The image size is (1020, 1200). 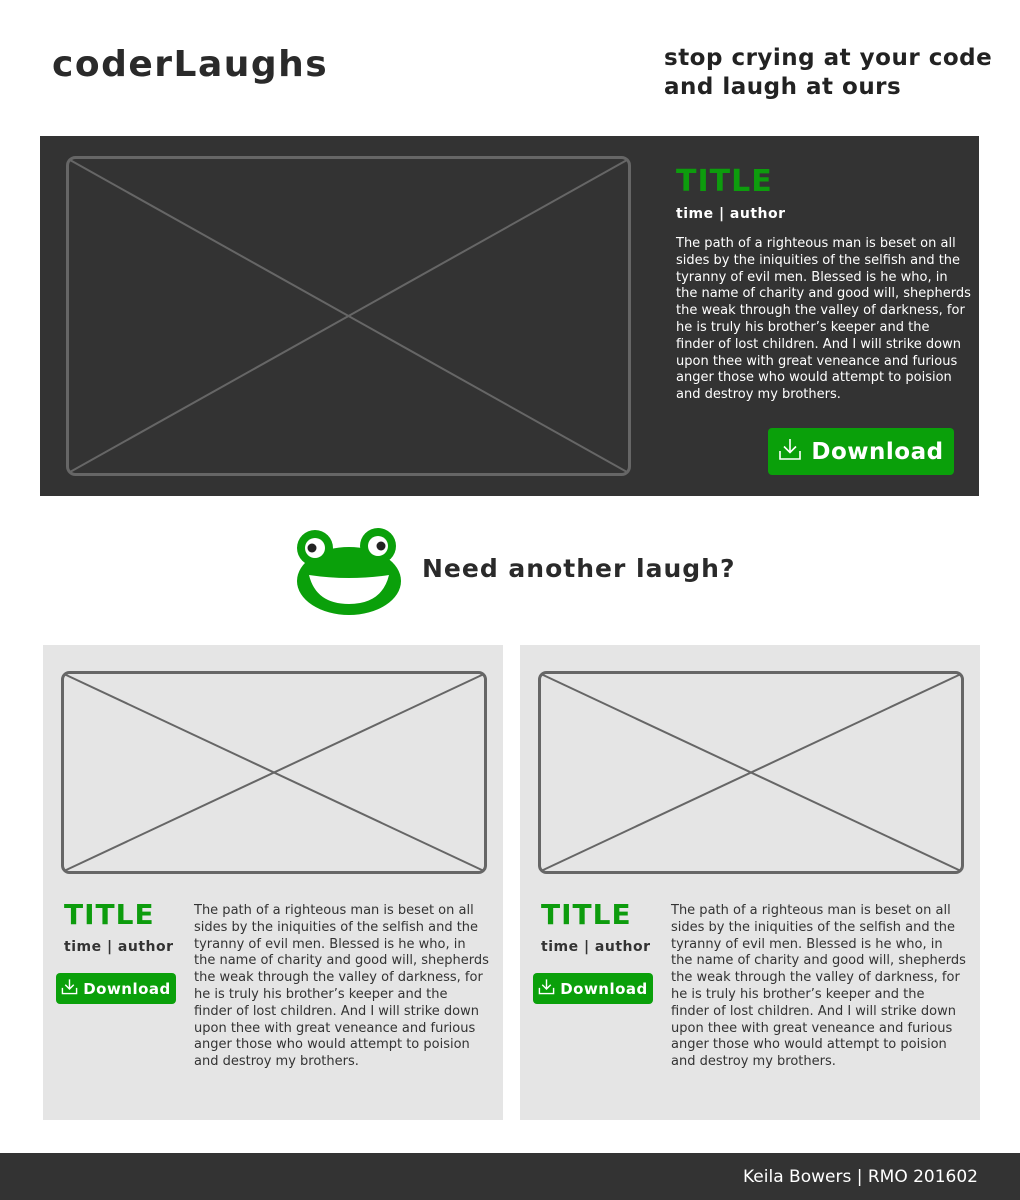 I want to click on more-laughs-heading: Need another laugh?, so click(x=579, y=568).